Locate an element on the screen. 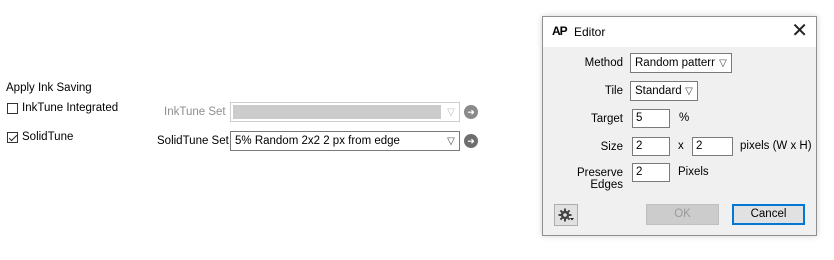  method-select: Random pattern ▽ is located at coordinates (681, 63).